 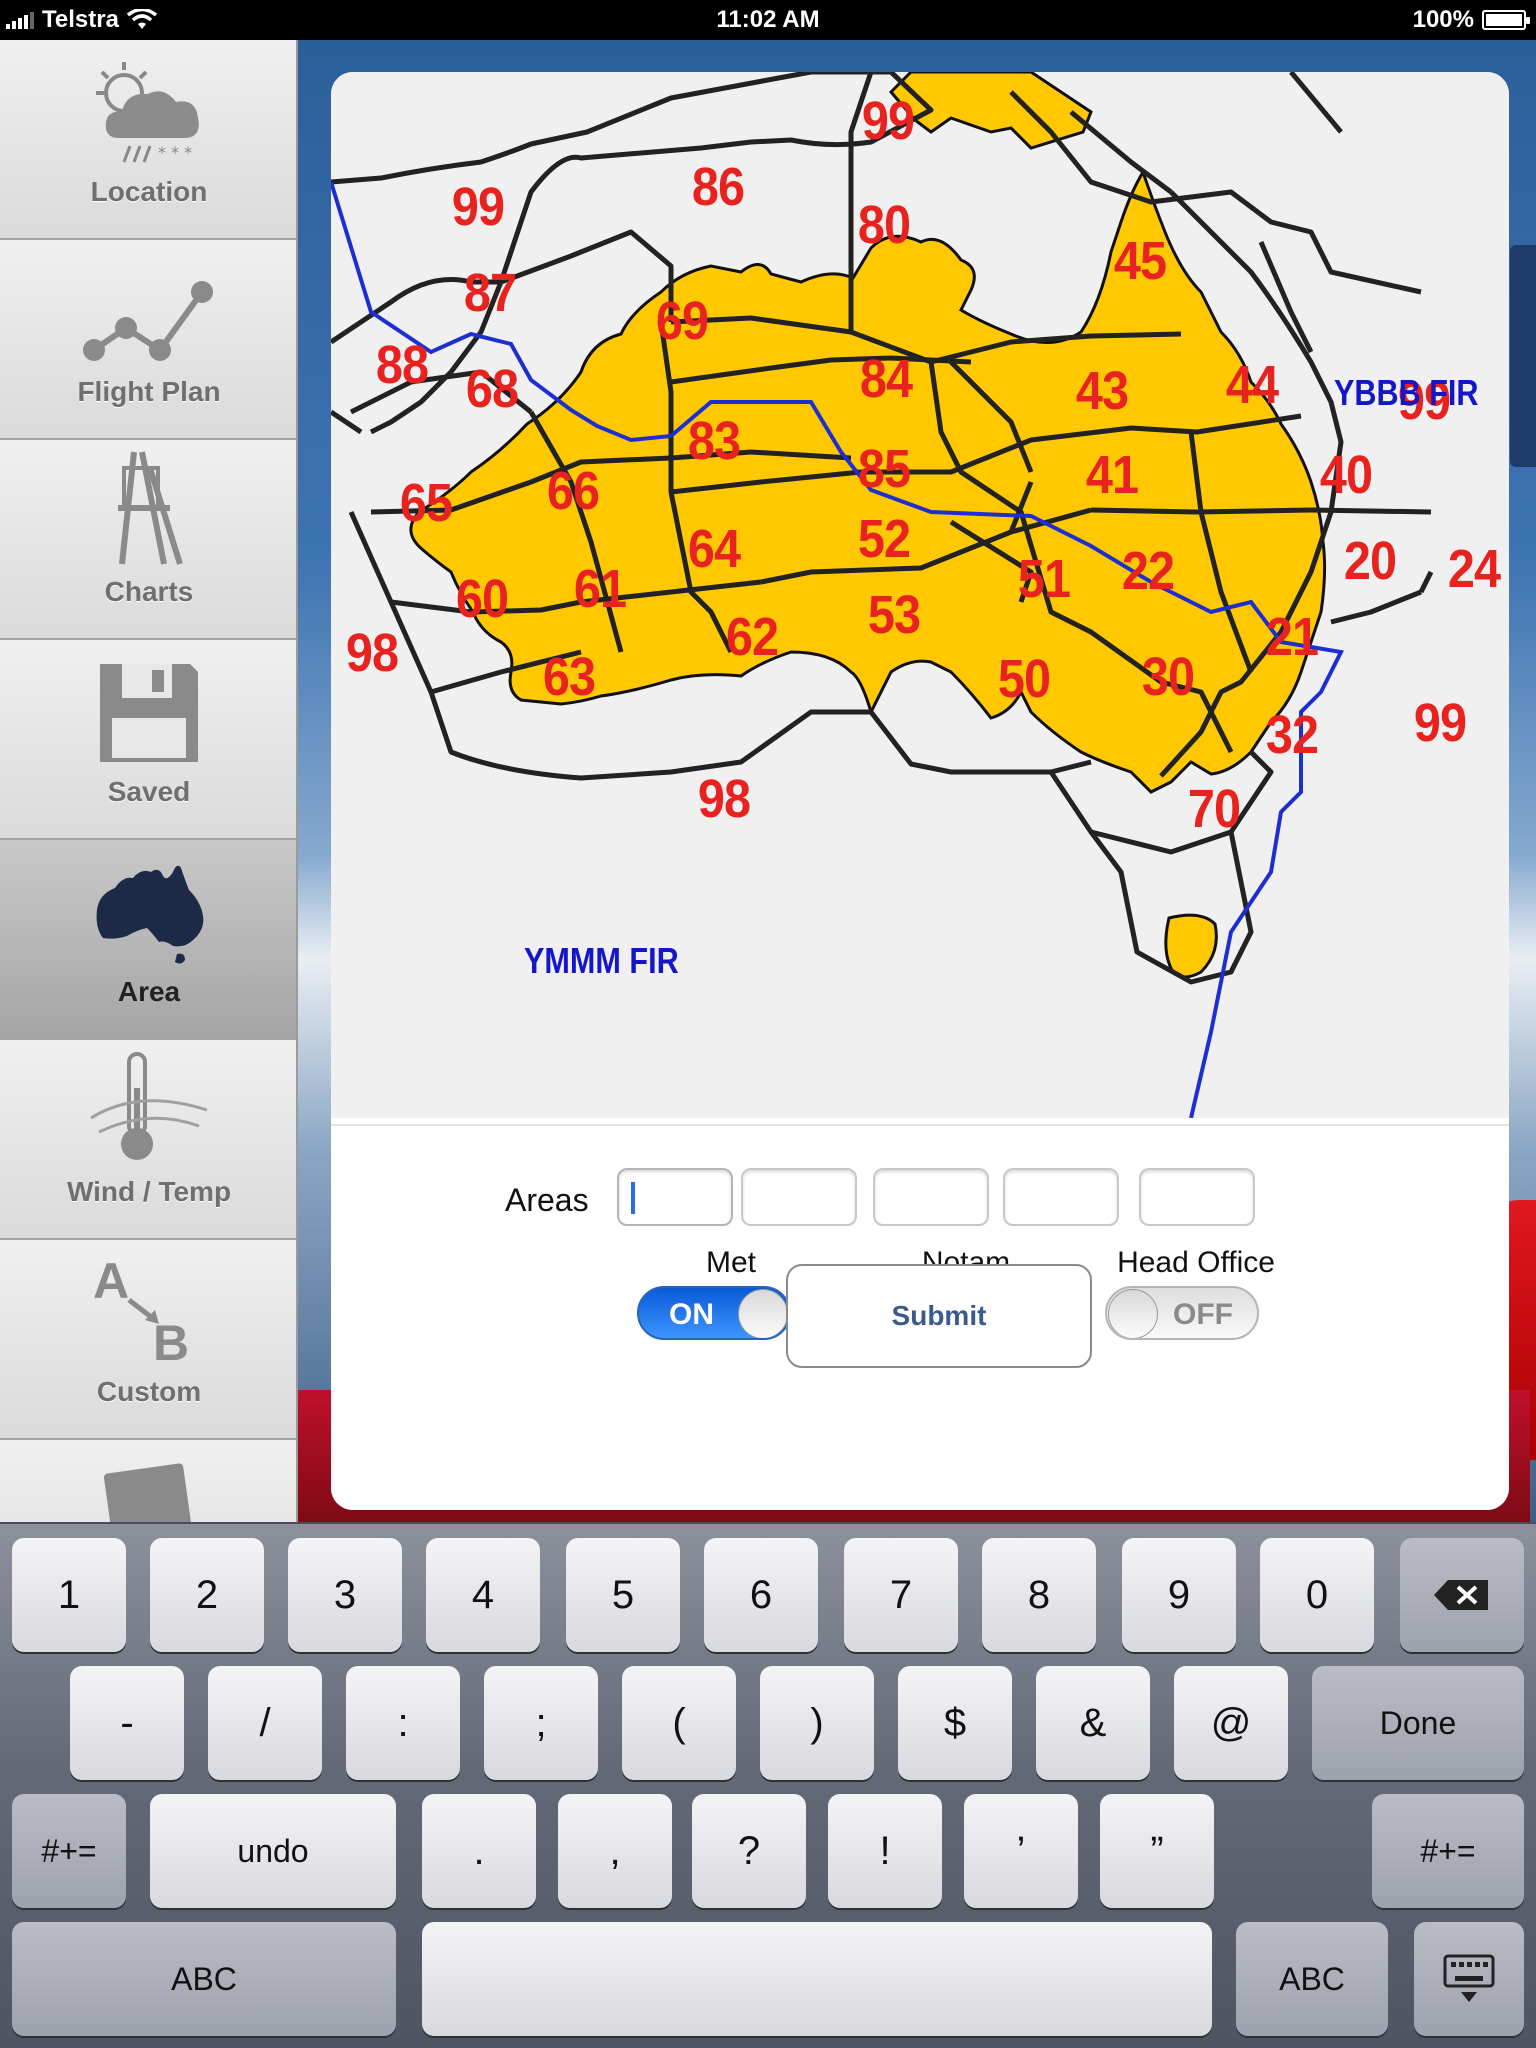 What do you see at coordinates (541, 1723) in the screenshot?
I see `key-semicolon: ;` at bounding box center [541, 1723].